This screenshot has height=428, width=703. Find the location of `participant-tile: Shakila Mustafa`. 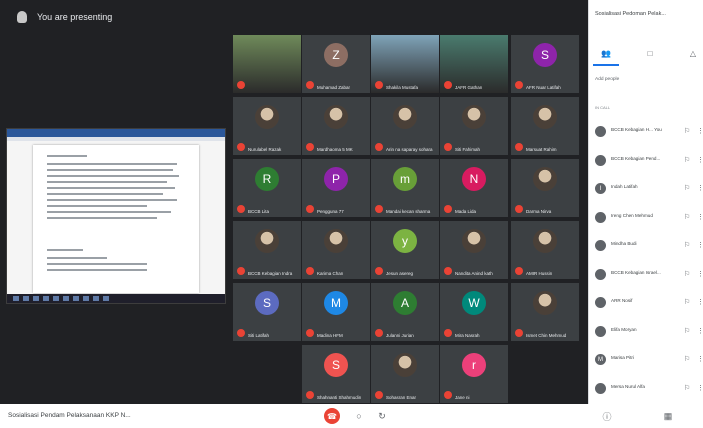

participant-tile: Shakila Mustafa is located at coordinates (405, 64).